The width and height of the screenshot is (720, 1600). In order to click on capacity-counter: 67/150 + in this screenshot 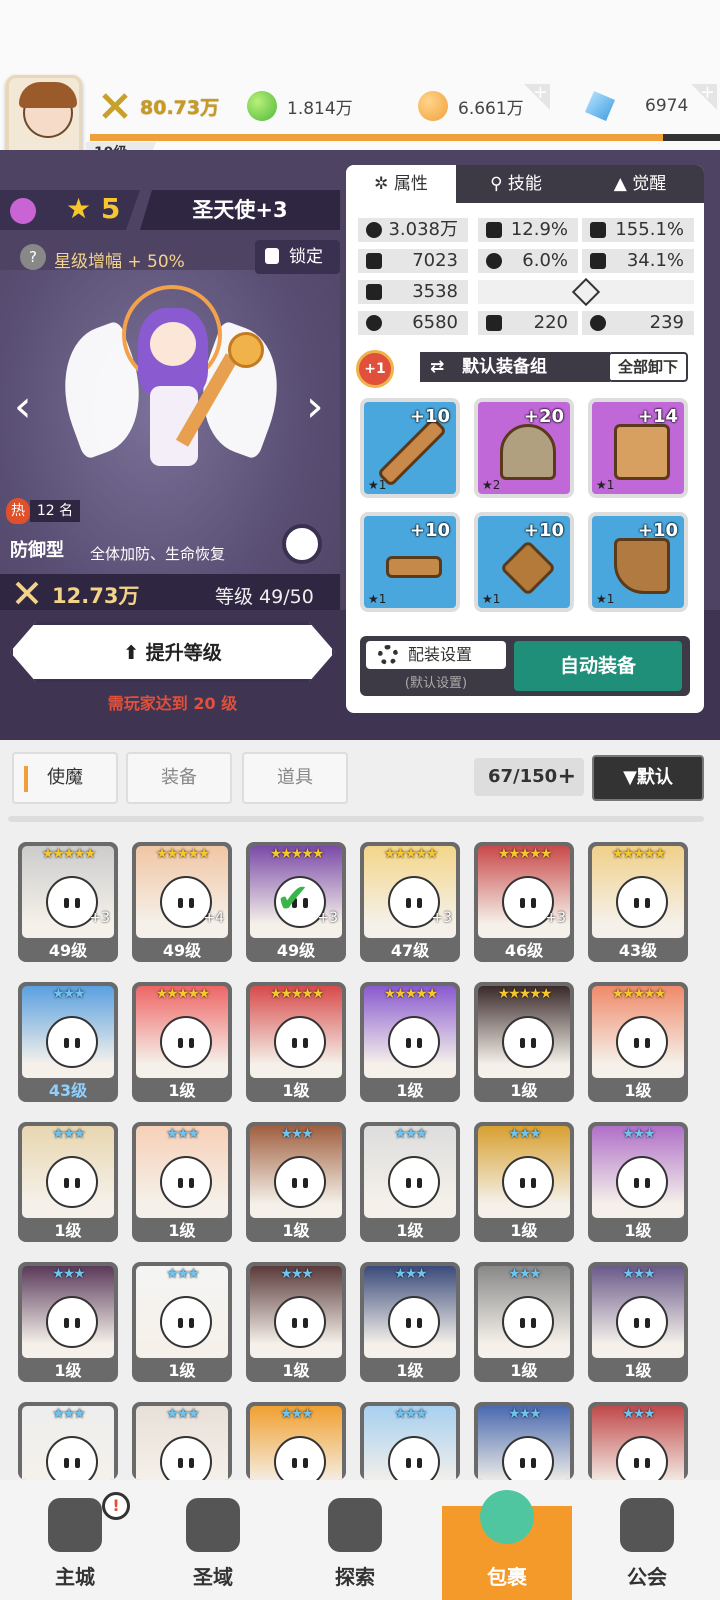, I will do `click(529, 777)`.